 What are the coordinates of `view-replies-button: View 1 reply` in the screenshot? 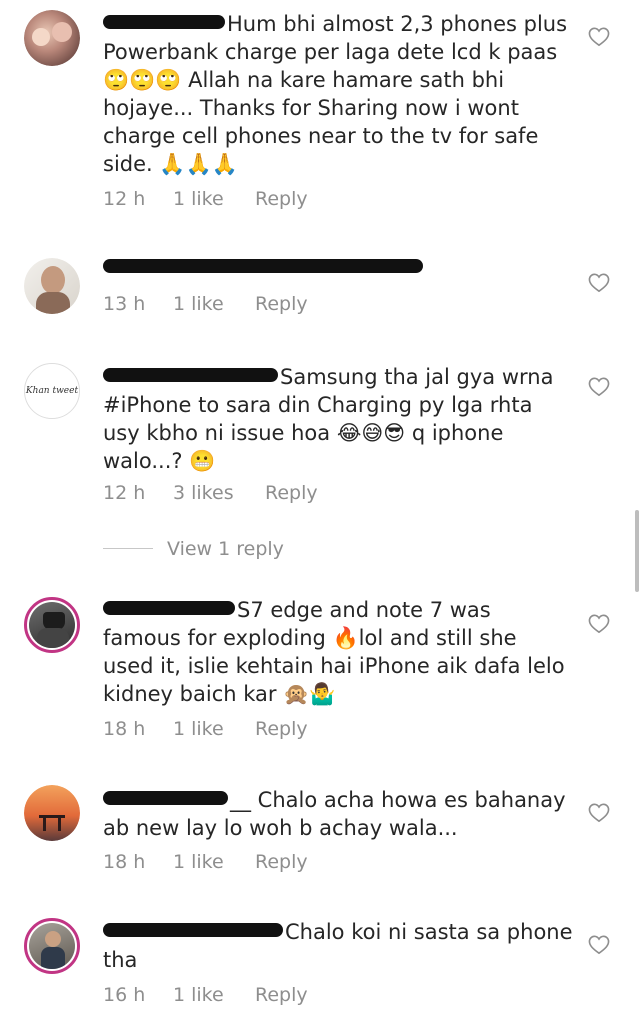 It's located at (193, 549).